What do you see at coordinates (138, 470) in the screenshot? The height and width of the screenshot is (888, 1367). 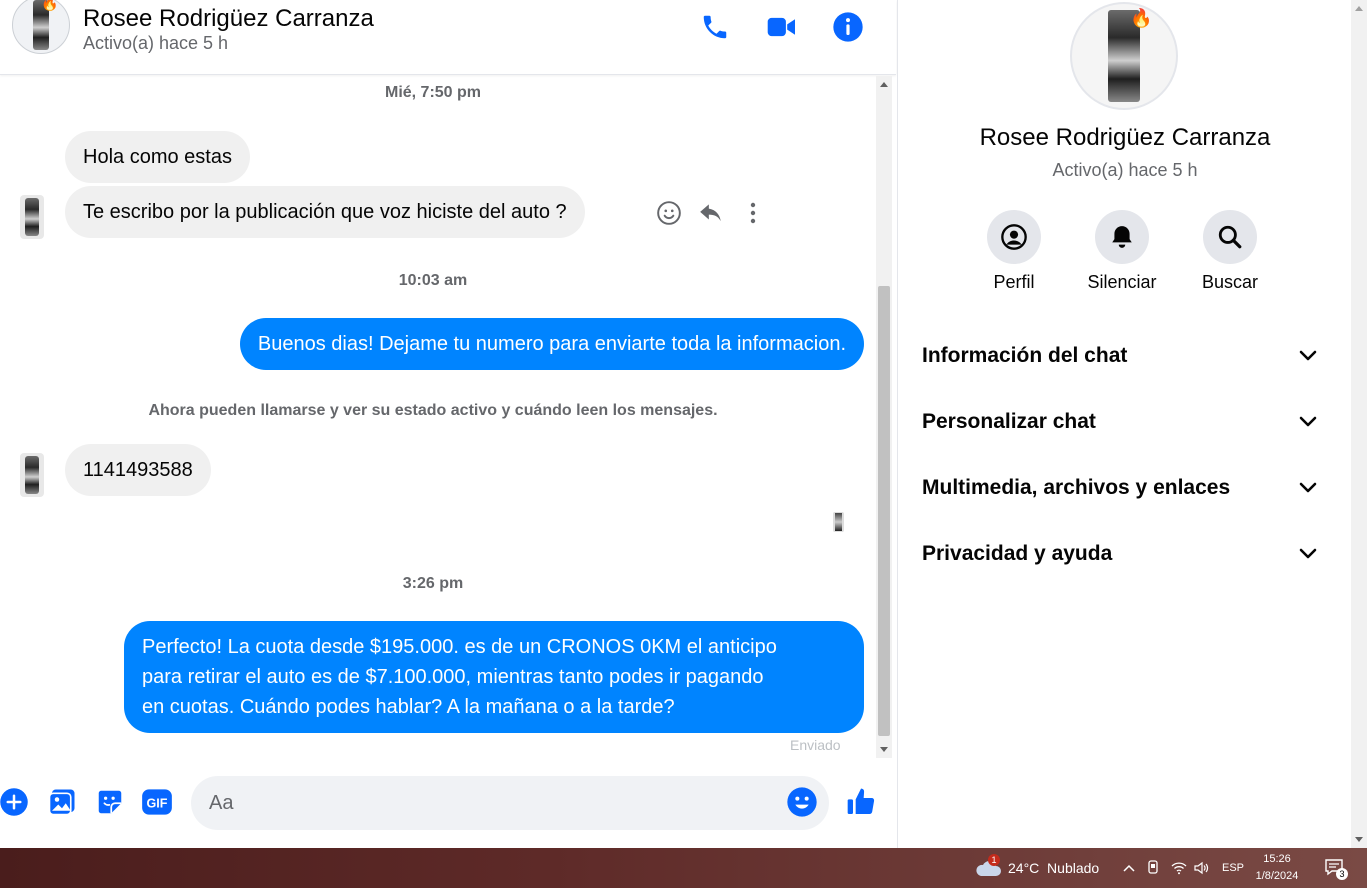 I see `incoming-message: 1141493588` at bounding box center [138, 470].